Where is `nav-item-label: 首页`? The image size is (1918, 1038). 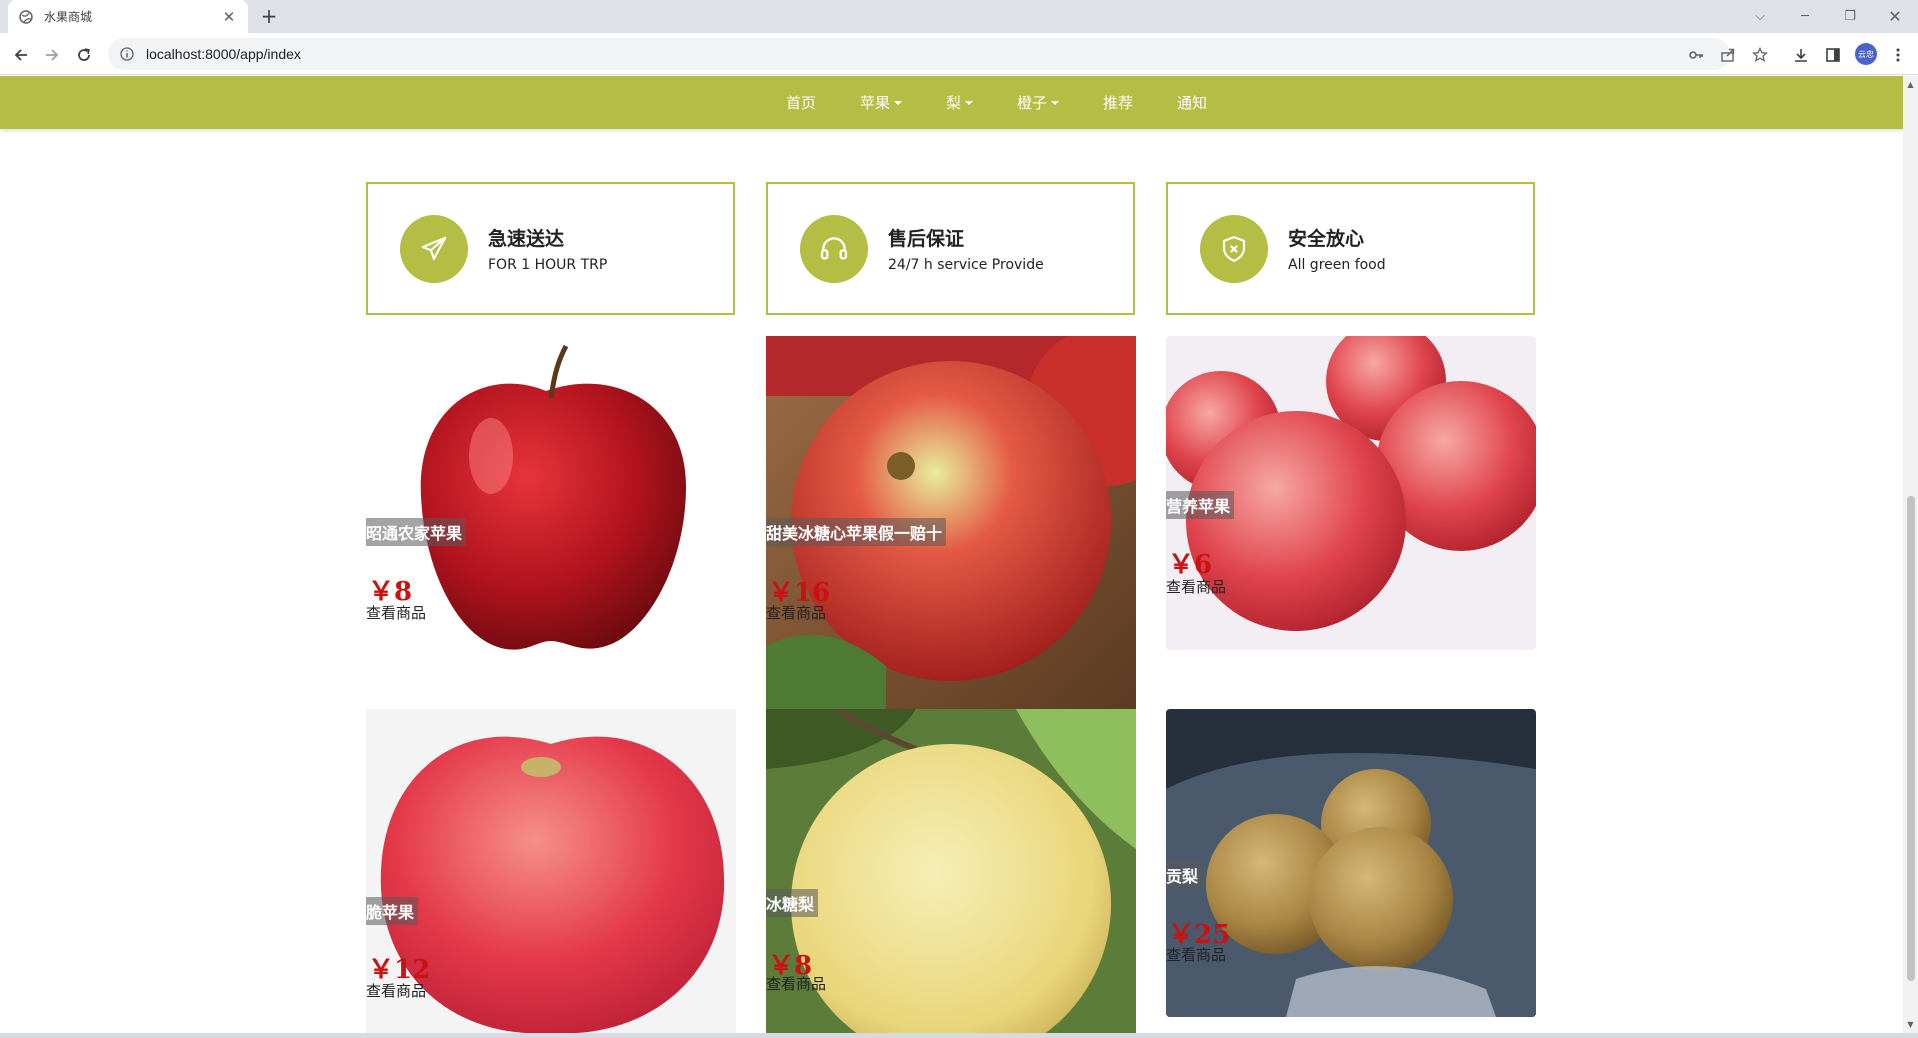
nav-item-label: 首页 is located at coordinates (800, 103).